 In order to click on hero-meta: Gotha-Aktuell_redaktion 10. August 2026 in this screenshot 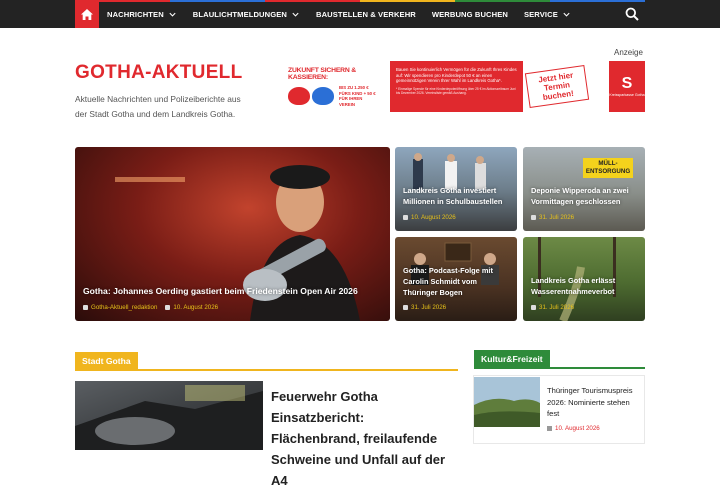, I will do `click(150, 307)`.